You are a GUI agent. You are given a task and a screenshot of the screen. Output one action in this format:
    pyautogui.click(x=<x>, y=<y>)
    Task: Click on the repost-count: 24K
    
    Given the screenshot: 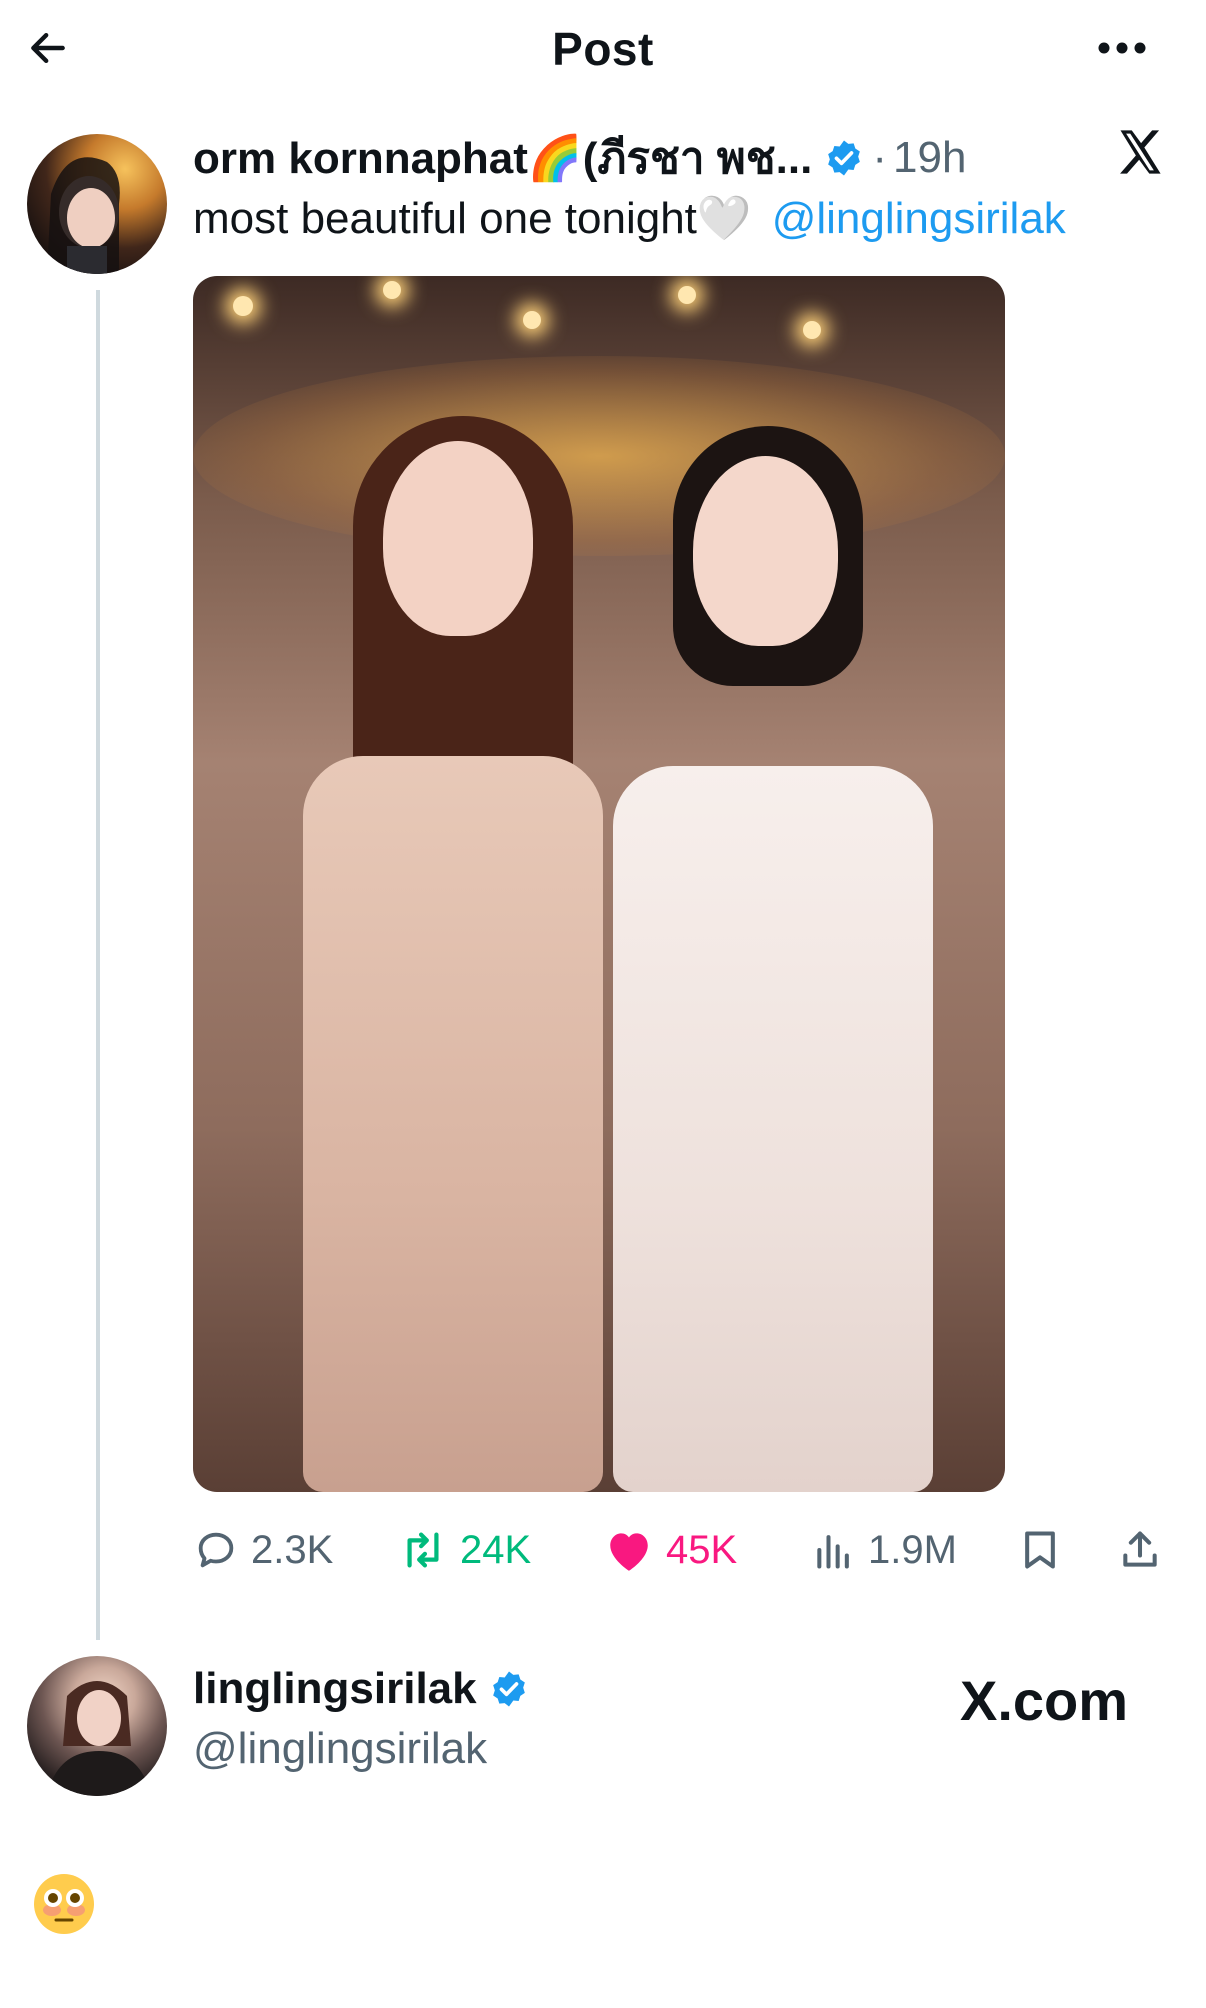 What is the action you would take?
    pyautogui.click(x=496, y=1549)
    